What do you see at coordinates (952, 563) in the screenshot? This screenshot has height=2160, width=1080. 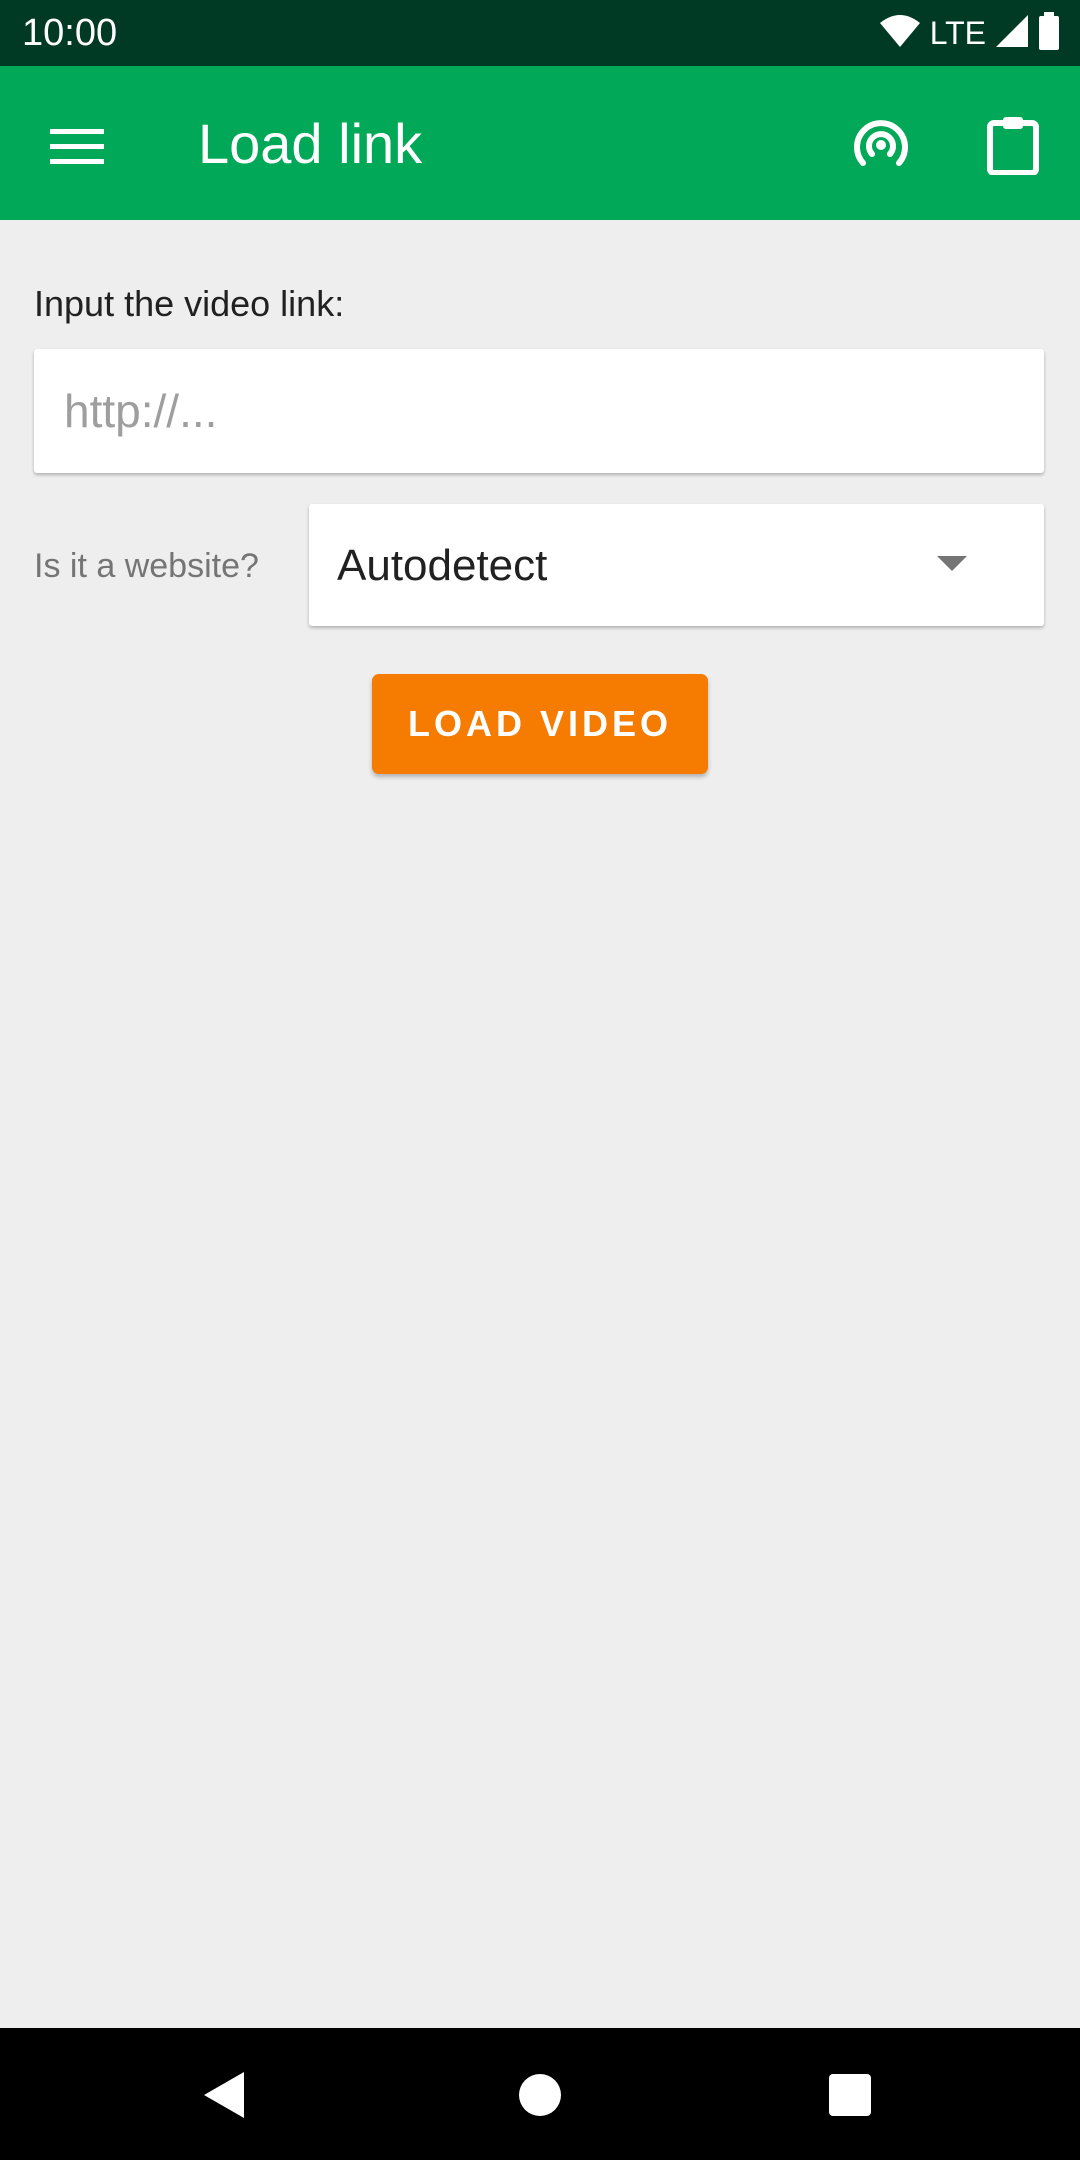 I see `dropdown-arrow-icon` at bounding box center [952, 563].